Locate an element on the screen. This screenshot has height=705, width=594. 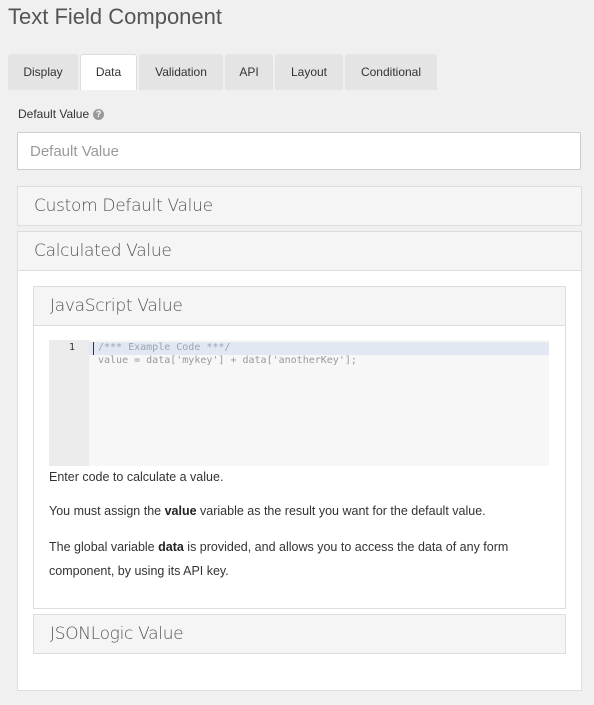
jsonlogic-value-panel: JSONLogic Value is located at coordinates (299, 634).